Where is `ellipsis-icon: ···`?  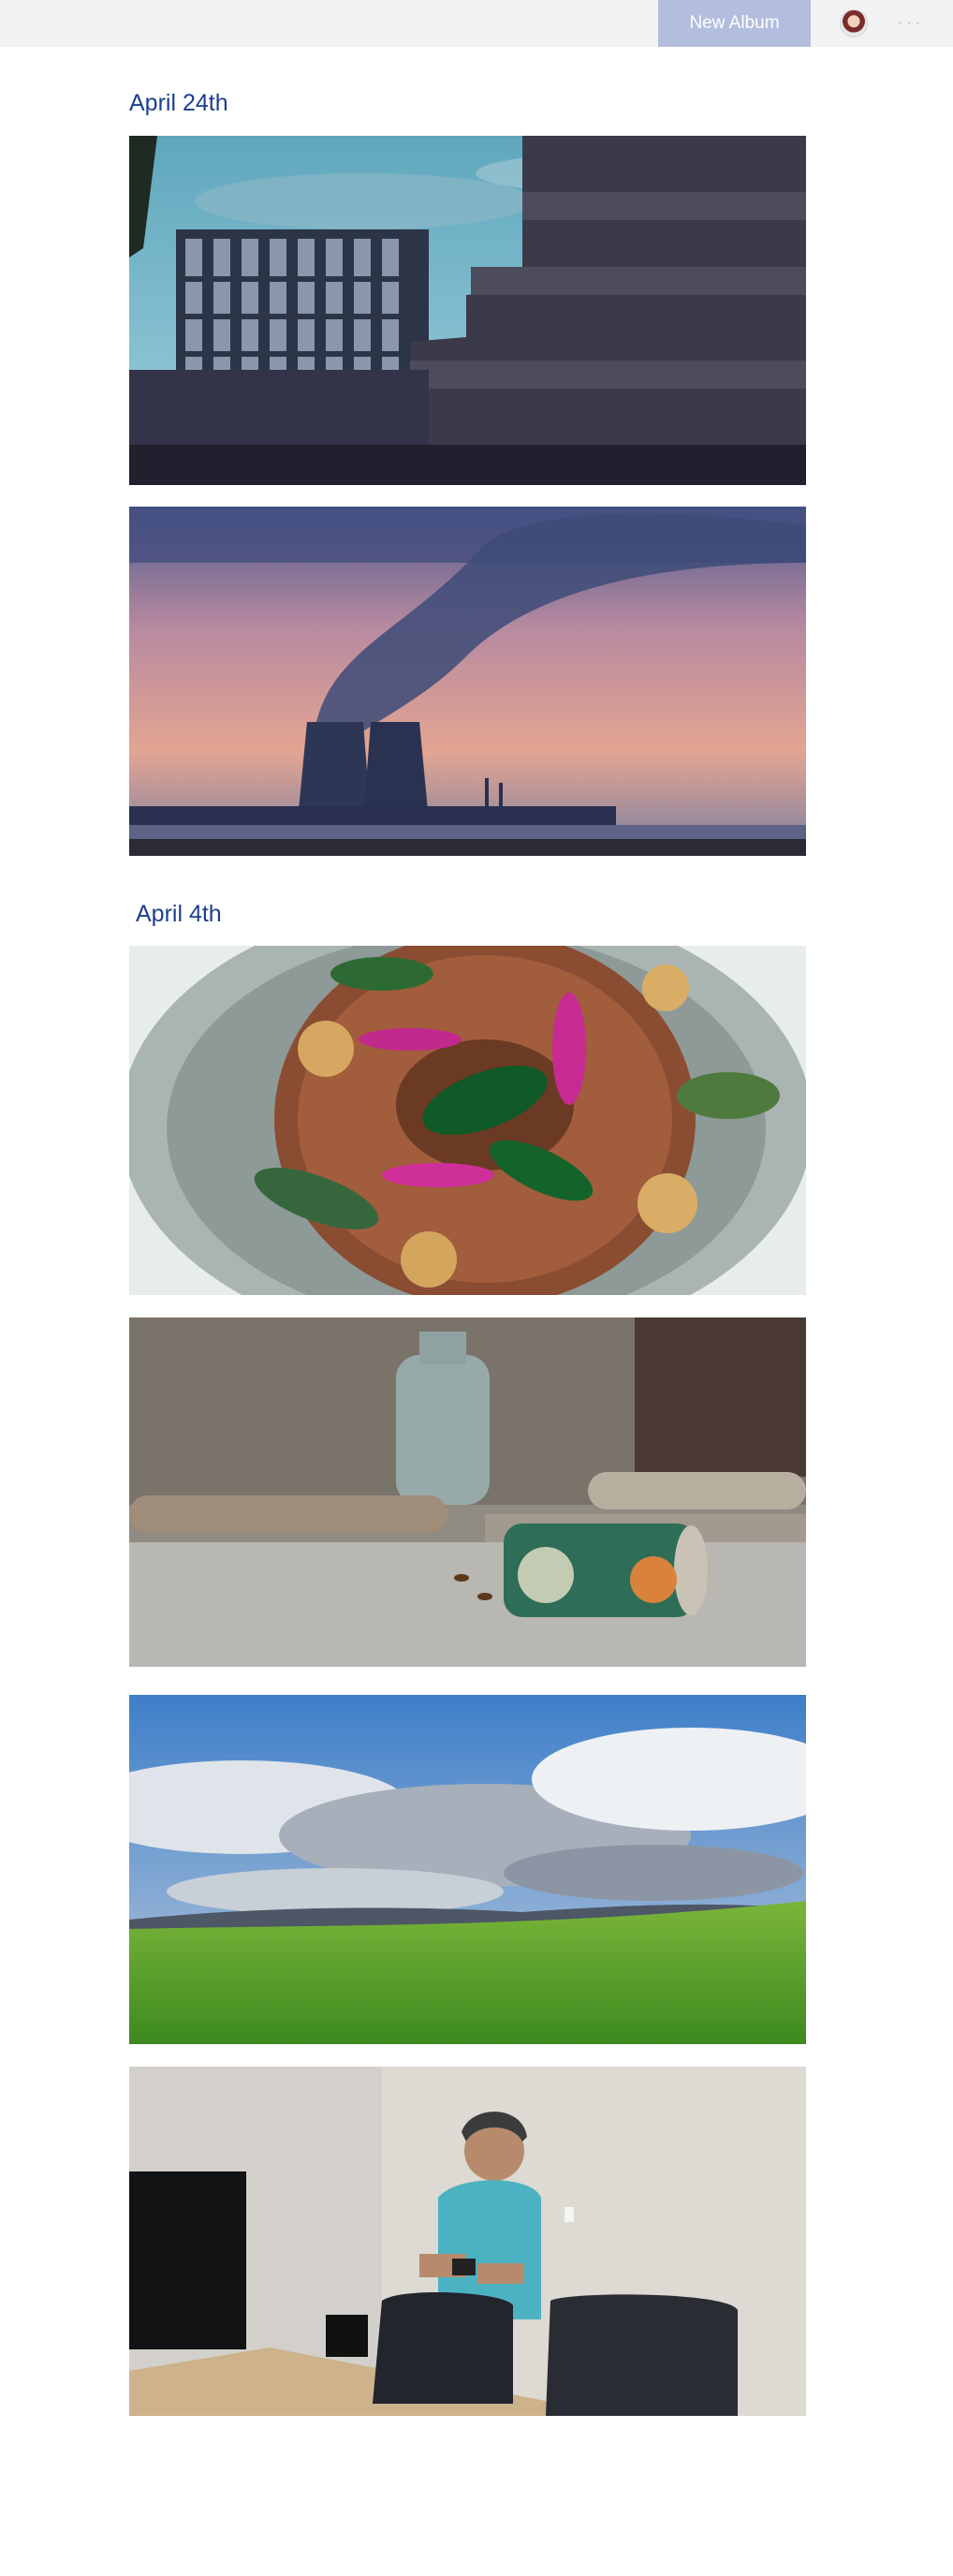
ellipsis-icon: ··· is located at coordinates (910, 22).